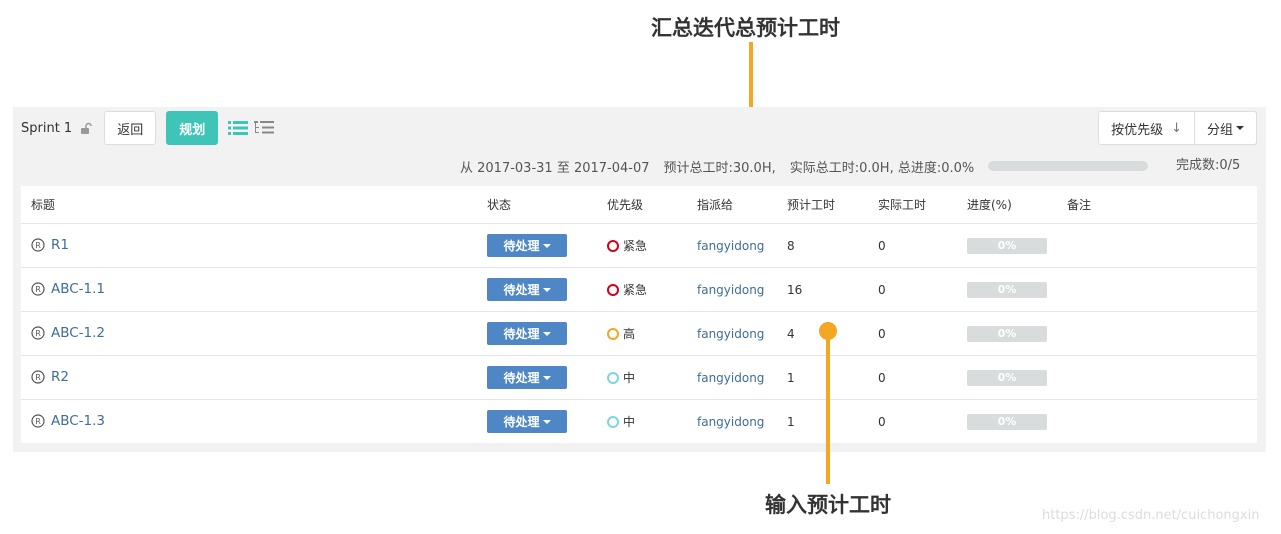 This screenshot has width=1281, height=534. Describe the element at coordinates (60, 377) in the screenshot. I see `task-title: R2` at that location.